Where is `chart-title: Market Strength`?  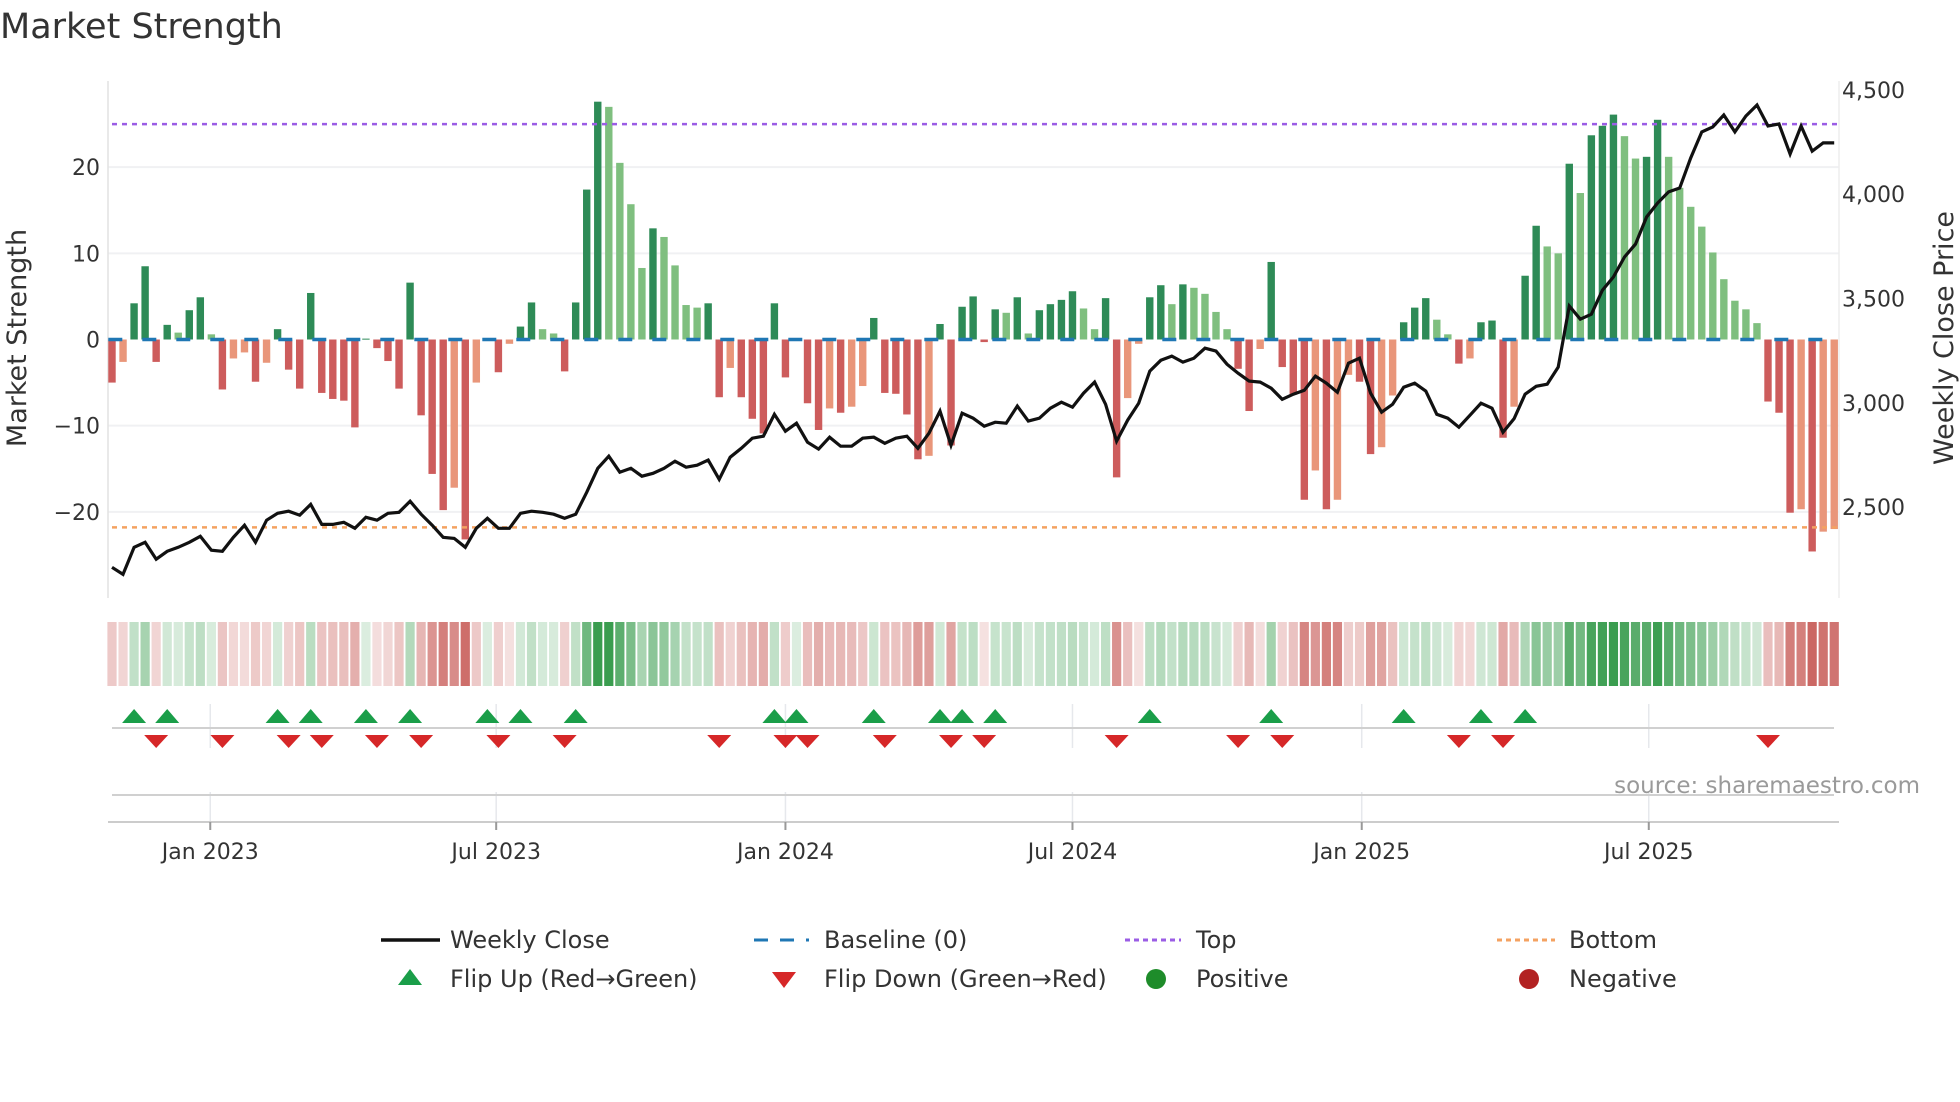 chart-title: Market Strength is located at coordinates (141, 27).